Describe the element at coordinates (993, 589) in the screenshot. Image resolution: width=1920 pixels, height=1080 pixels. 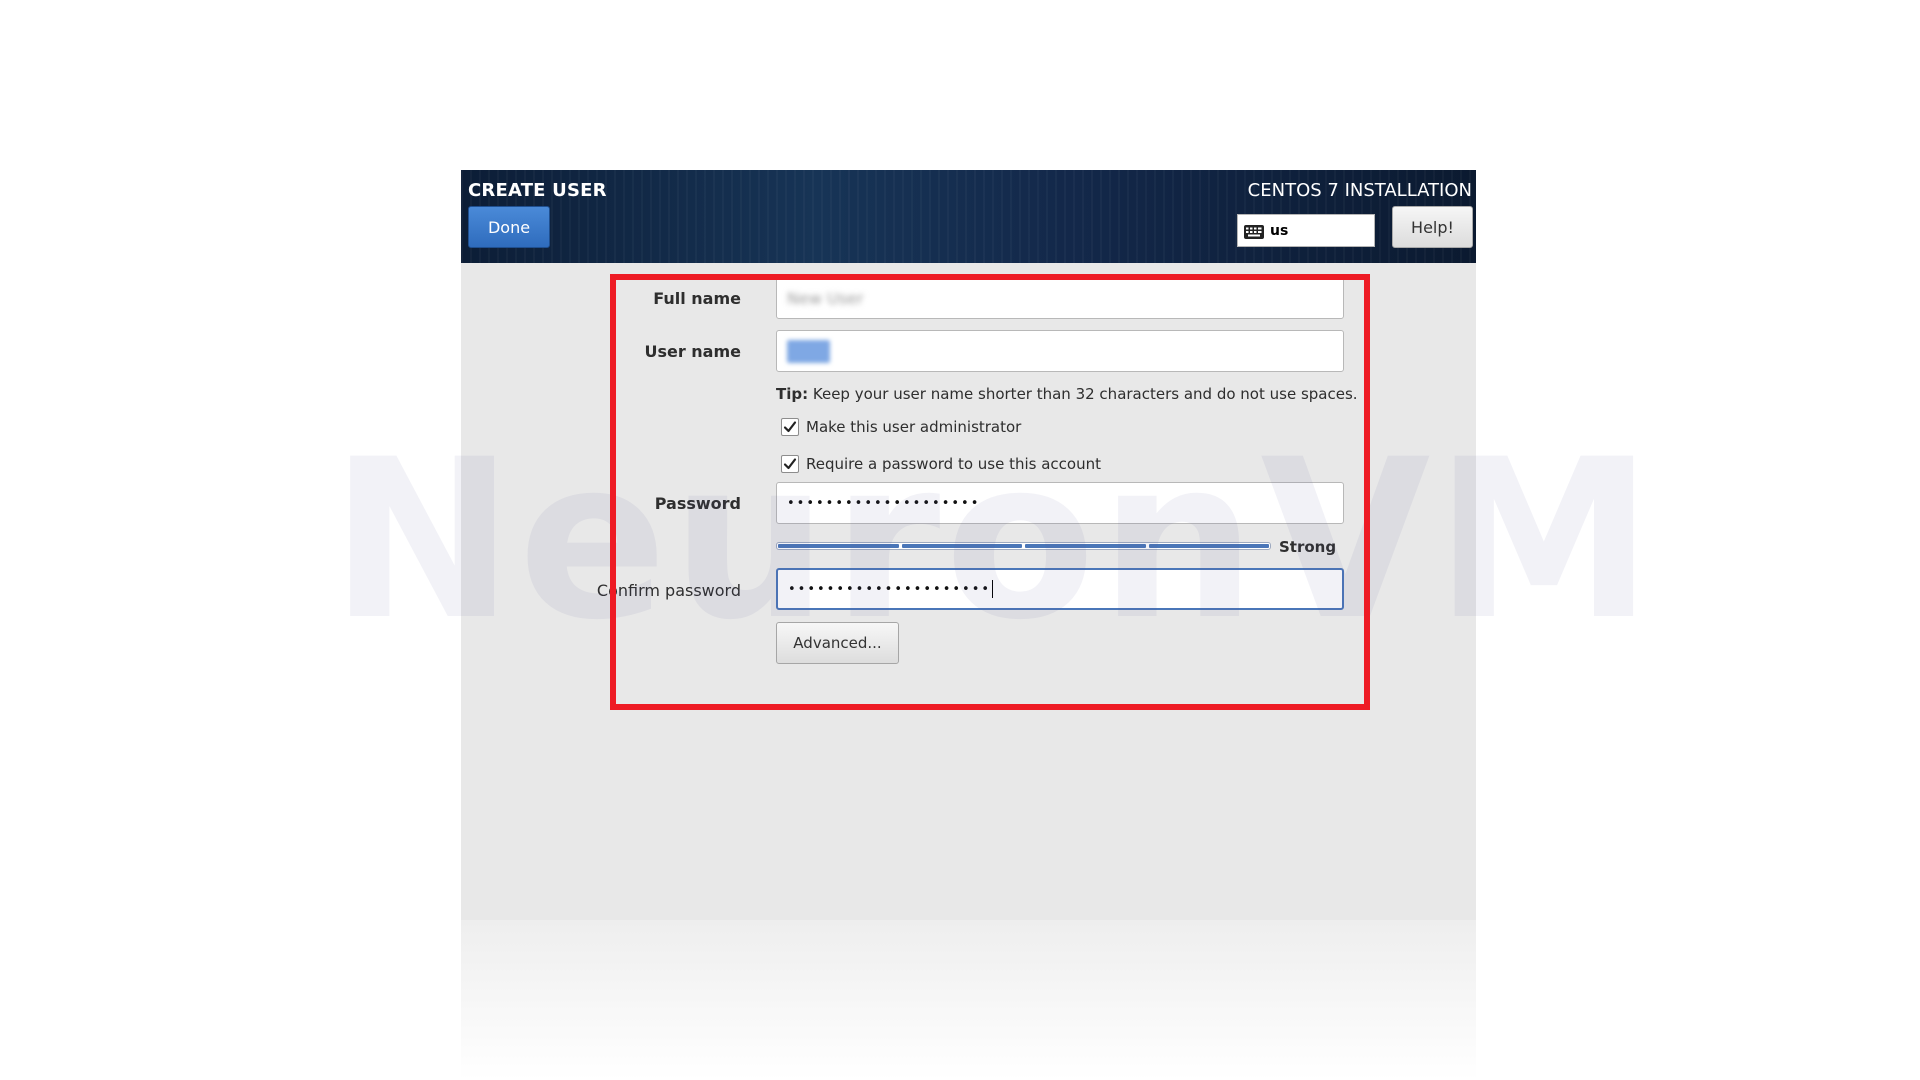
I see `text-caret` at that location.